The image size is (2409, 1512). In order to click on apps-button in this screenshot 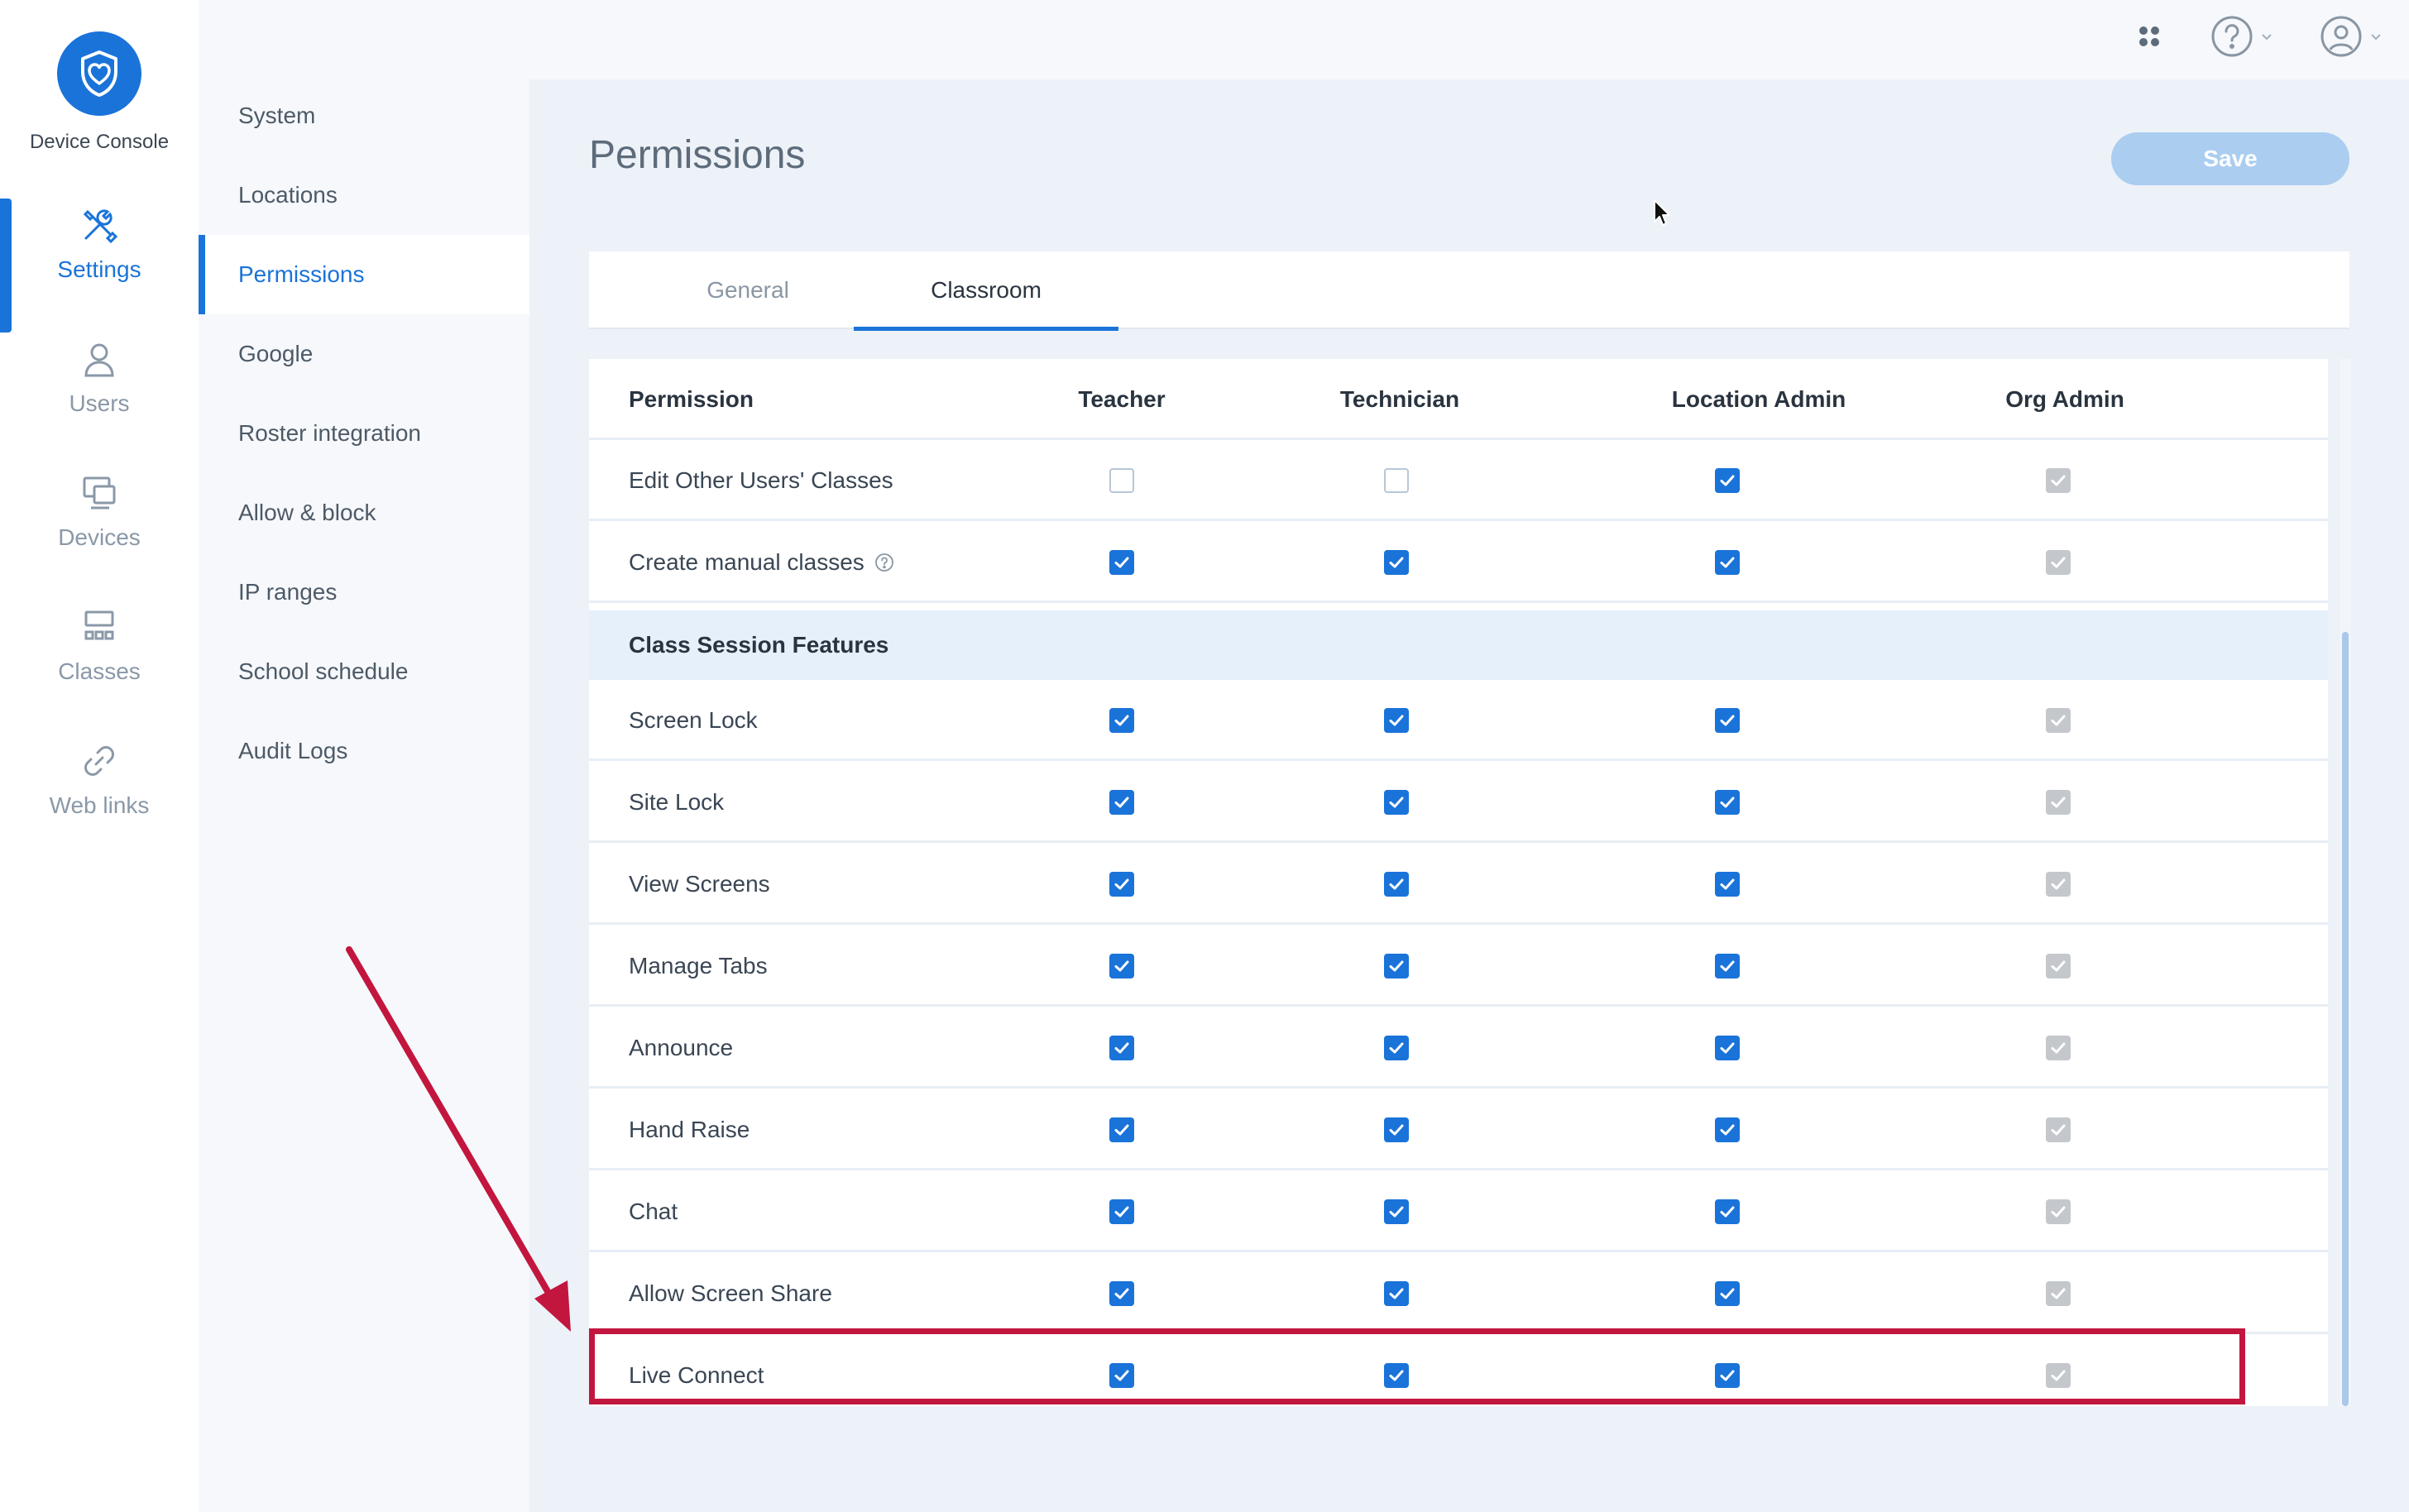, I will do `click(2149, 38)`.